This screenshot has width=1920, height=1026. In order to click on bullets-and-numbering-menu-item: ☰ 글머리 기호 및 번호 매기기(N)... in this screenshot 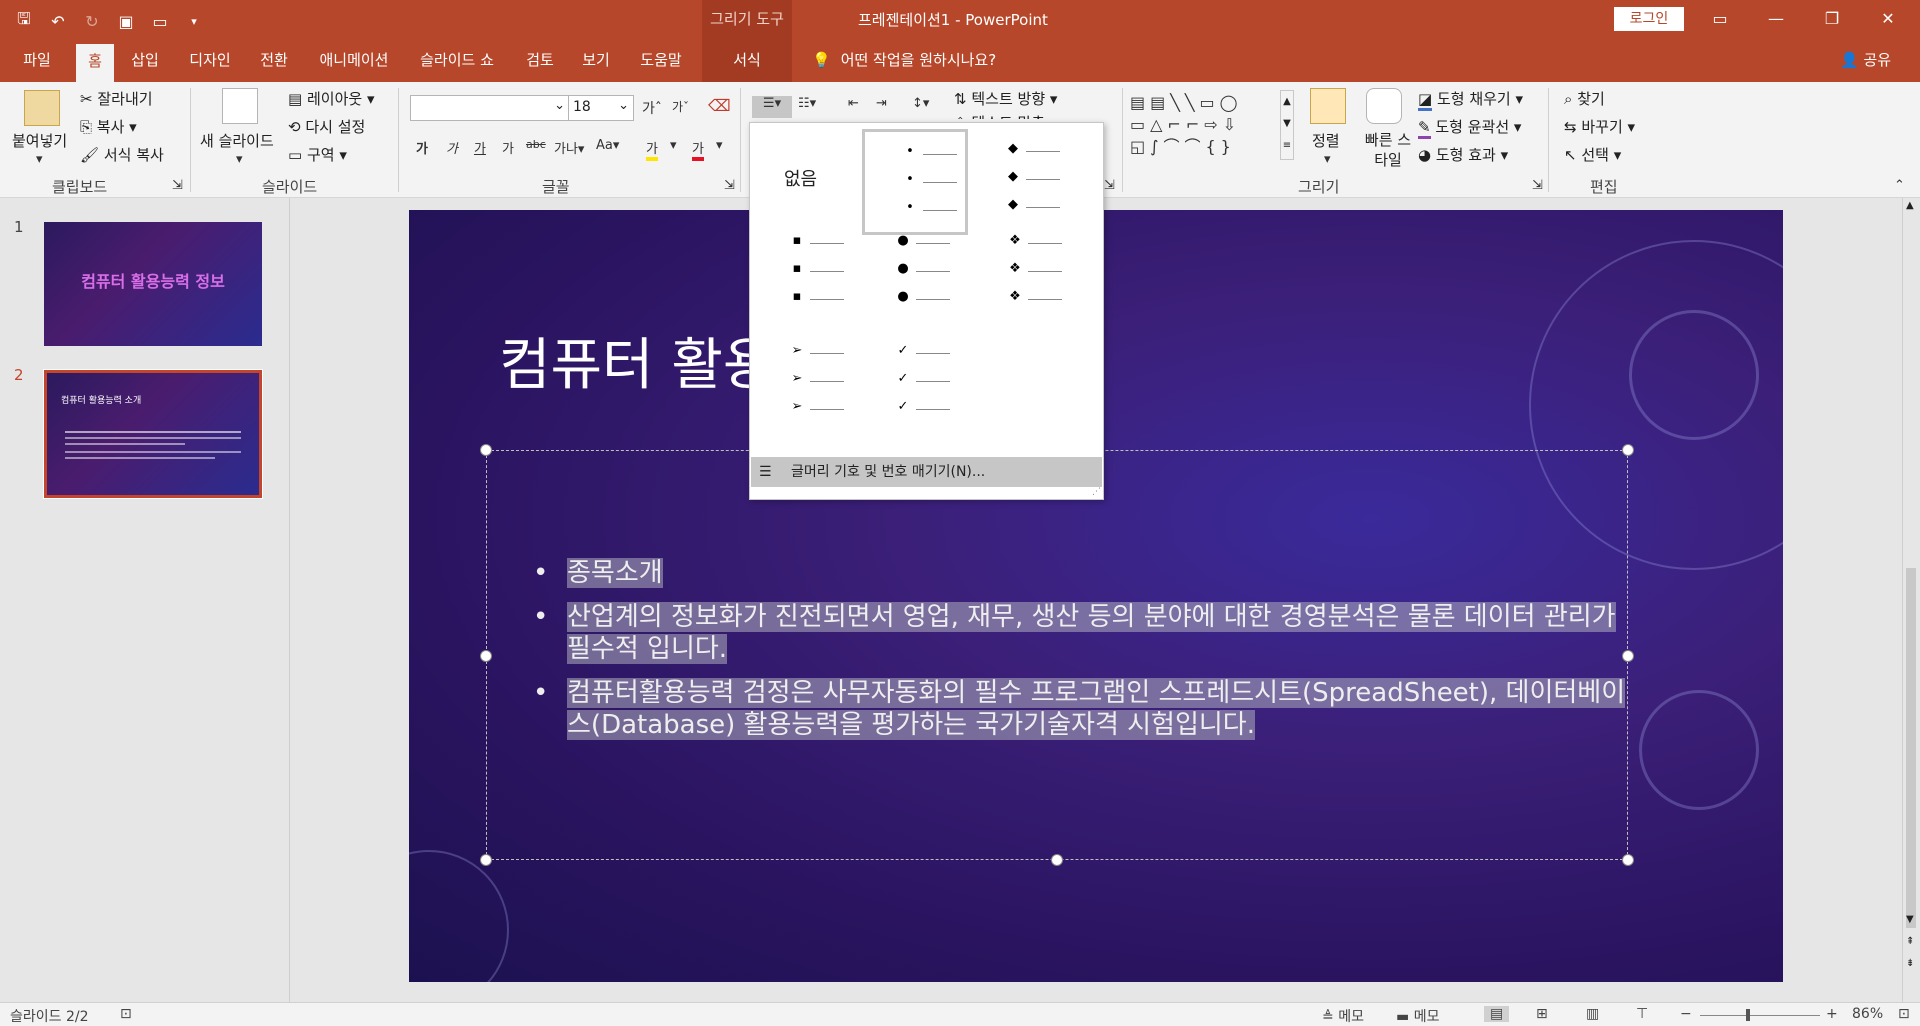, I will do `click(926, 472)`.